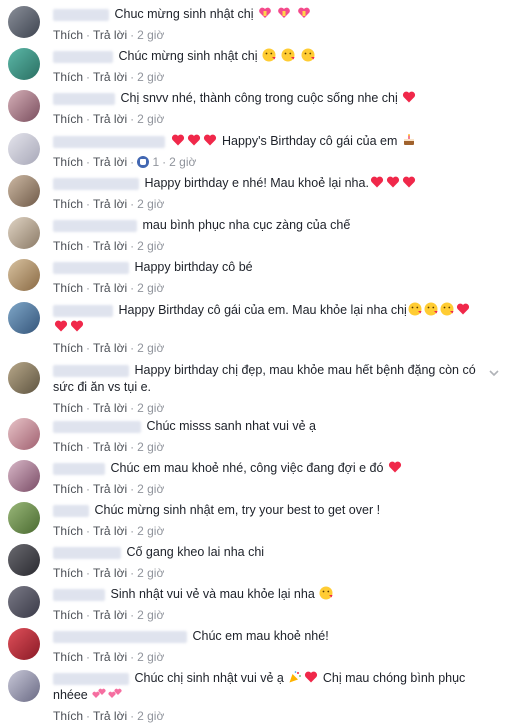  Describe the element at coordinates (267, 489) in the screenshot. I see `comment-actions: Thích · Trả lời · 2 giờ` at that location.